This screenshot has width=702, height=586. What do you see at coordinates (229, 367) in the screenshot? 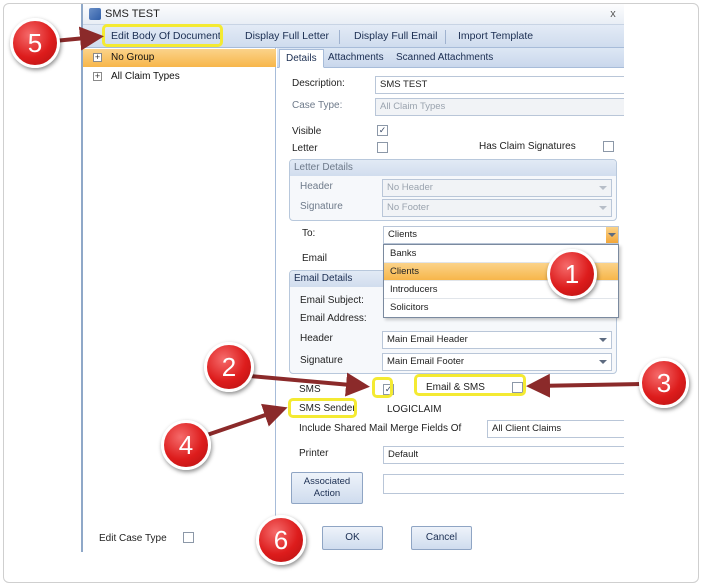
I see `callout-badge-2: 2` at bounding box center [229, 367].